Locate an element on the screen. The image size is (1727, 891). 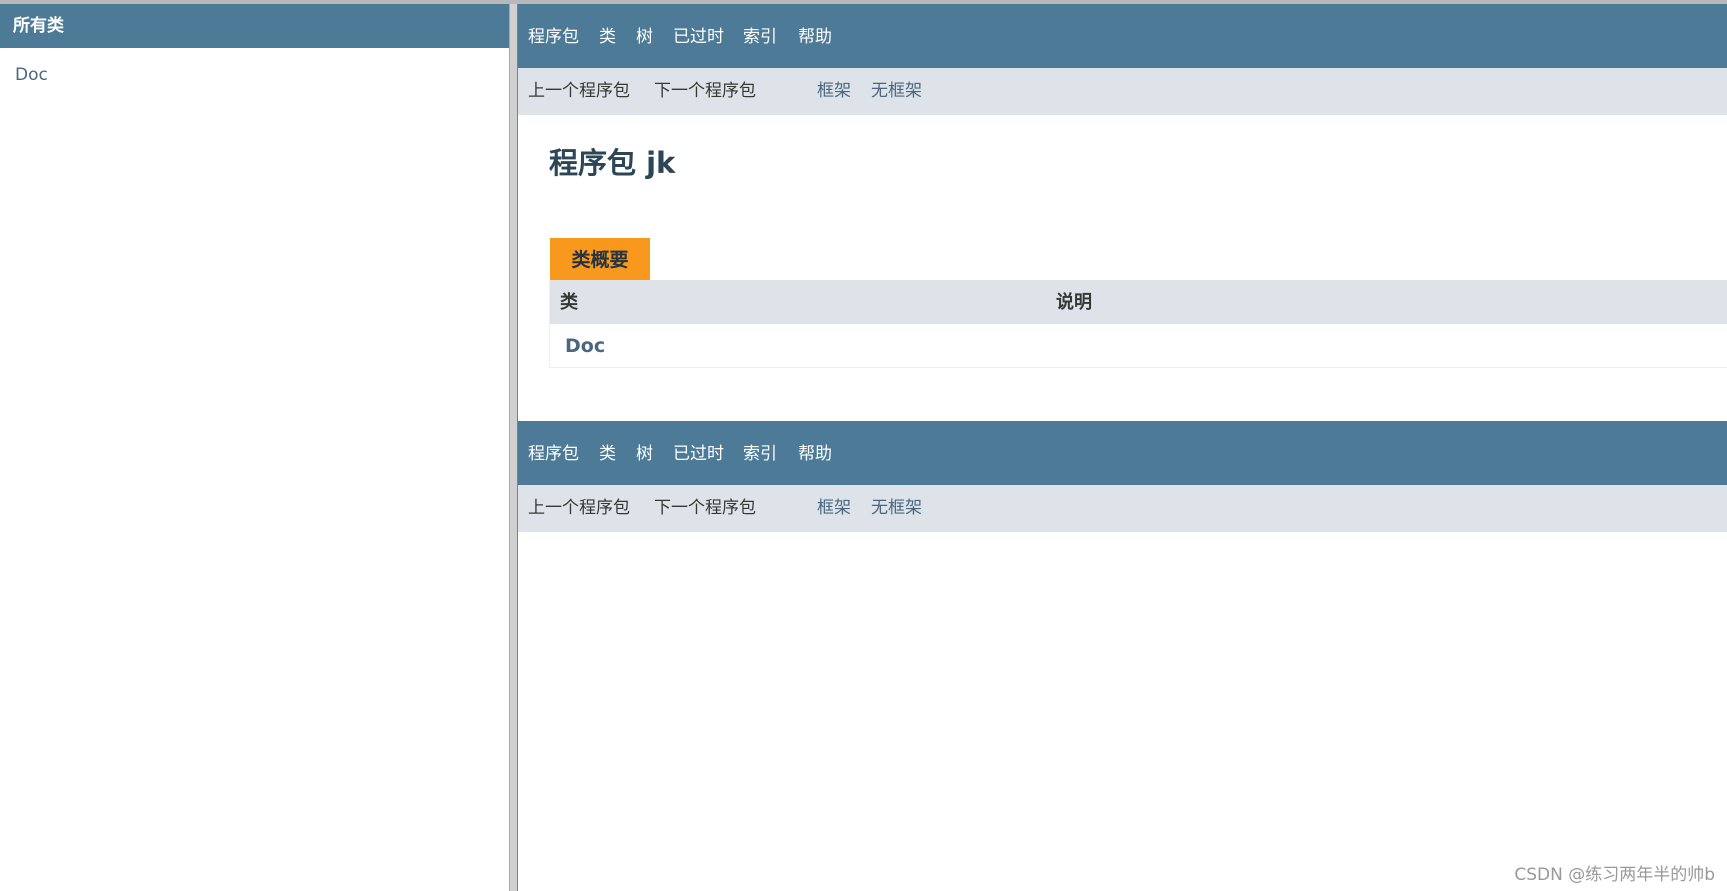
bottom-nav-package: 程序包 is located at coordinates (553, 453).